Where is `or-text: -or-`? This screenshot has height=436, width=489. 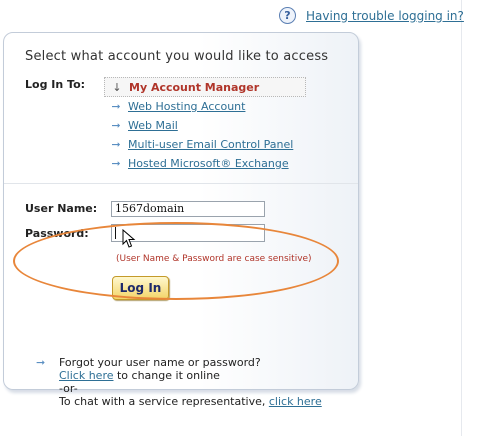 or-text: -or- is located at coordinates (68, 388).